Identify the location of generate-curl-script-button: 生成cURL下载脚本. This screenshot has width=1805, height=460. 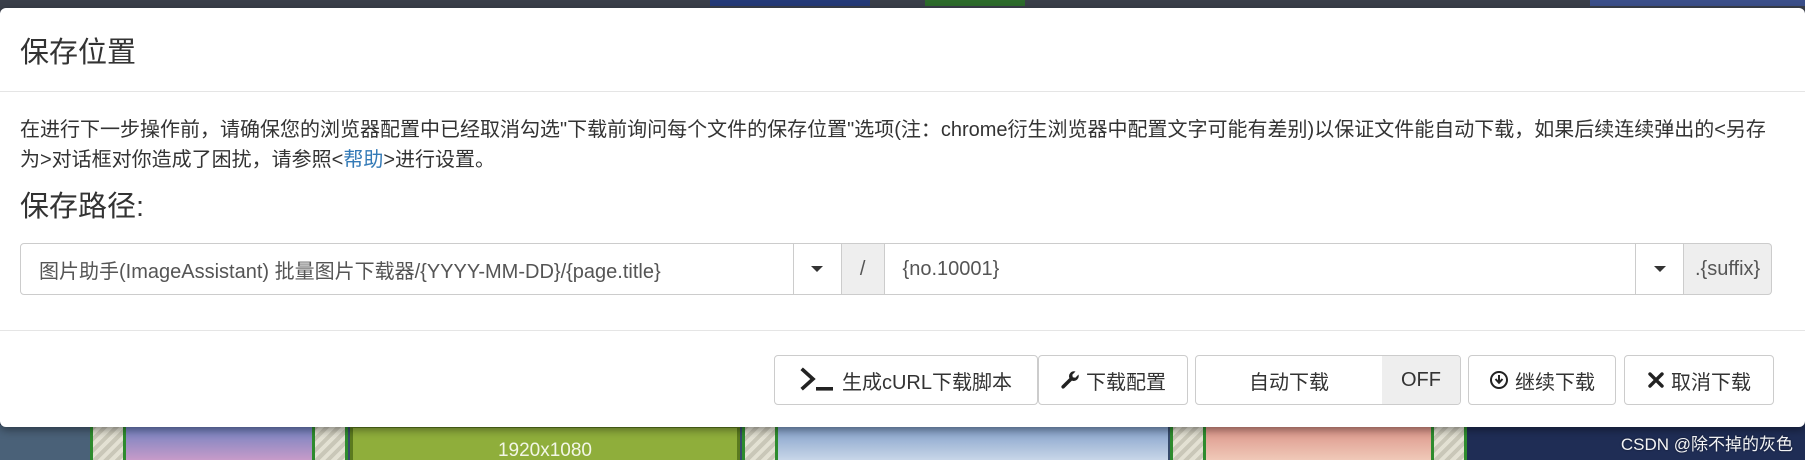
(906, 380).